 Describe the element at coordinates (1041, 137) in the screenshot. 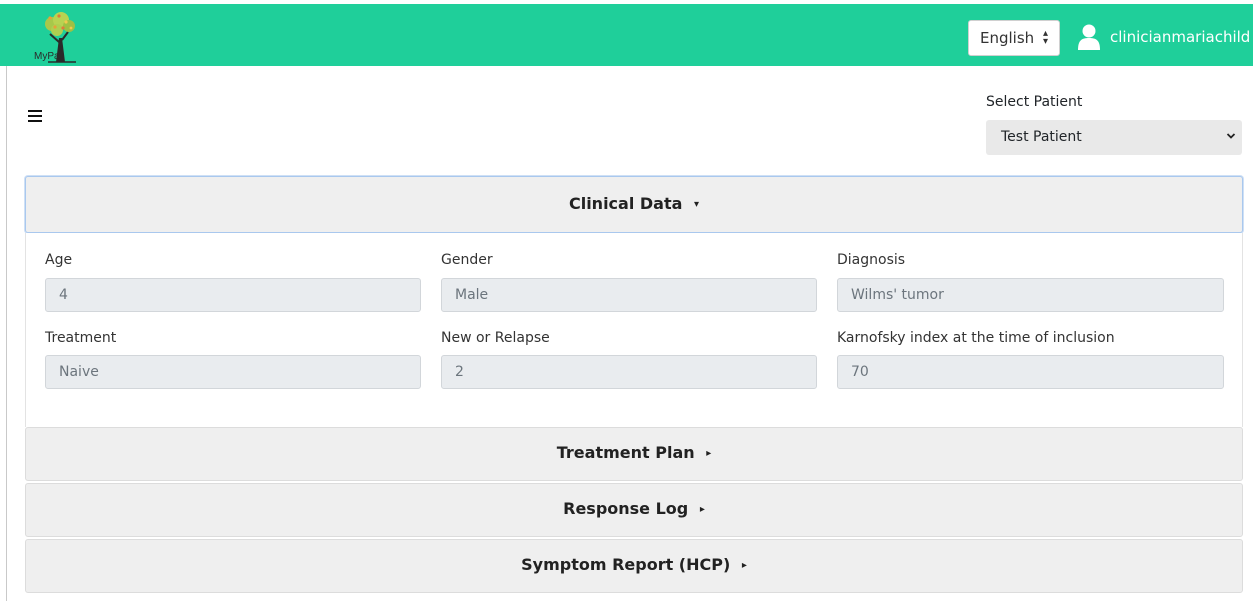

I see `patient-selected-value: Test Patient` at that location.